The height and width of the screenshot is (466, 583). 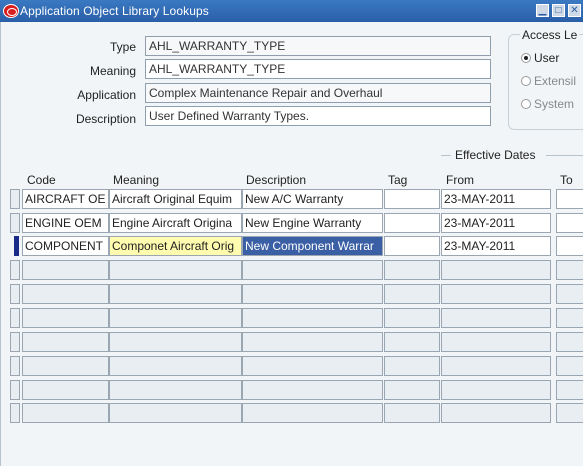 I want to click on current-row-indicator, so click(x=16, y=246).